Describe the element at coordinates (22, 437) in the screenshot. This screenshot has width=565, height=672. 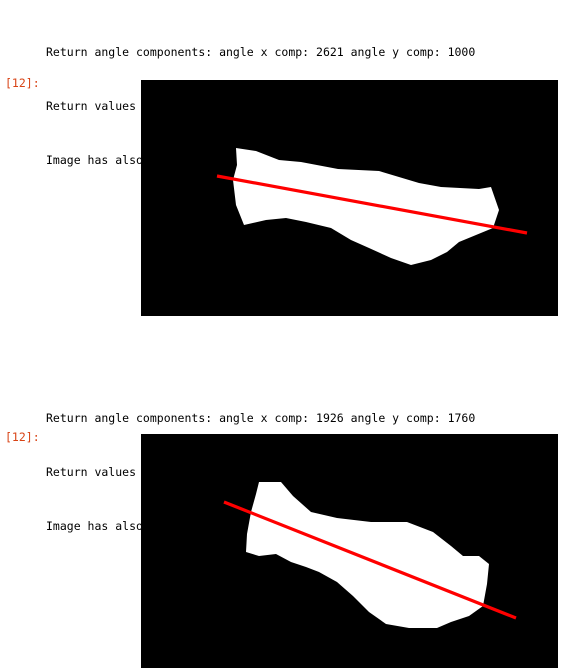
I see `execution-prompt-2: [12]:` at that location.